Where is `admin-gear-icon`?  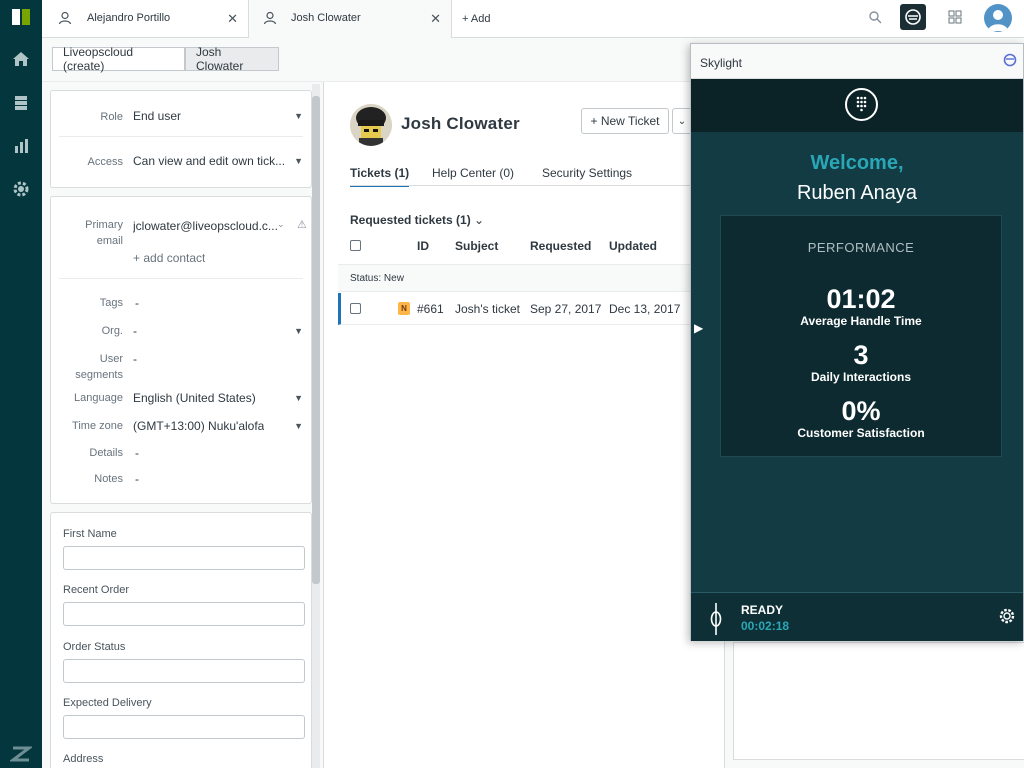
admin-gear-icon is located at coordinates (21, 189).